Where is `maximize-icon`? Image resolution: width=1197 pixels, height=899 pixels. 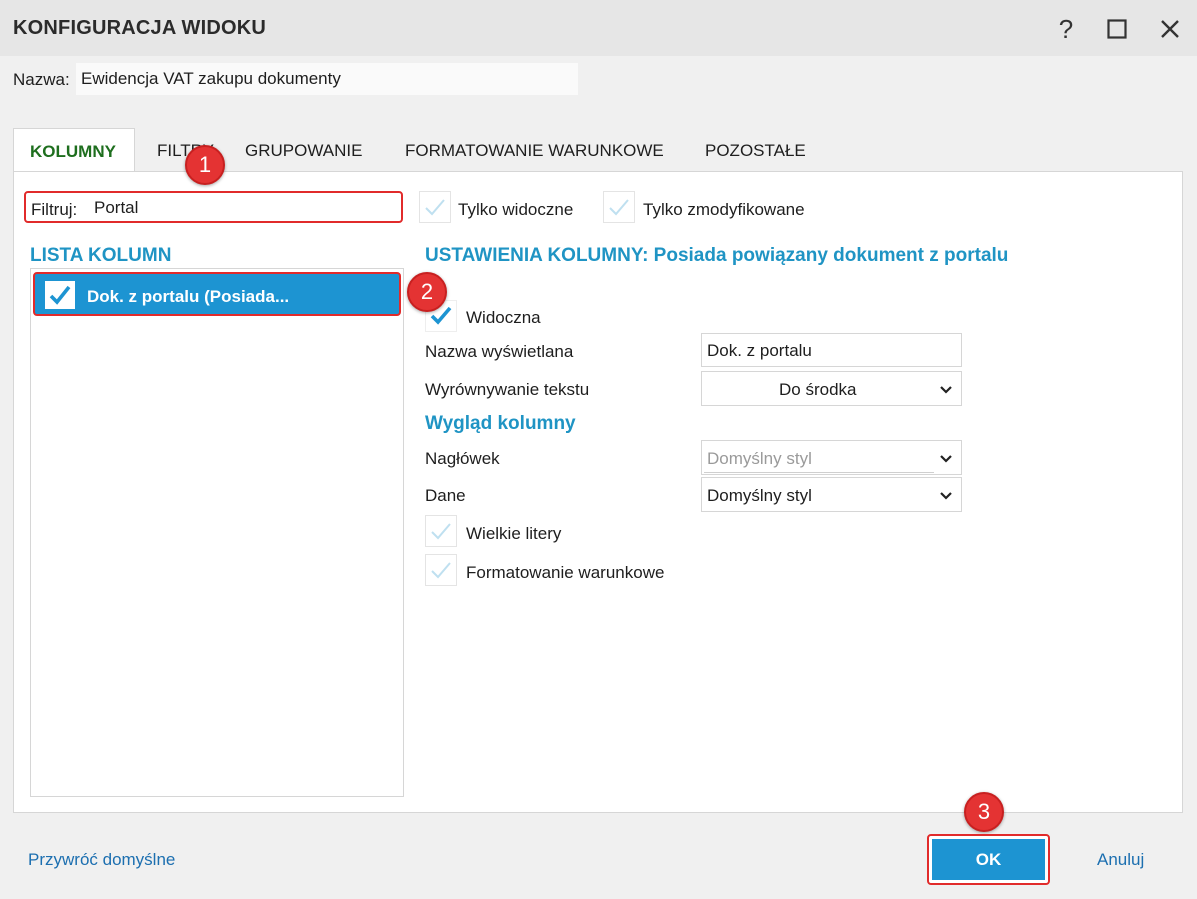 maximize-icon is located at coordinates (1117, 29).